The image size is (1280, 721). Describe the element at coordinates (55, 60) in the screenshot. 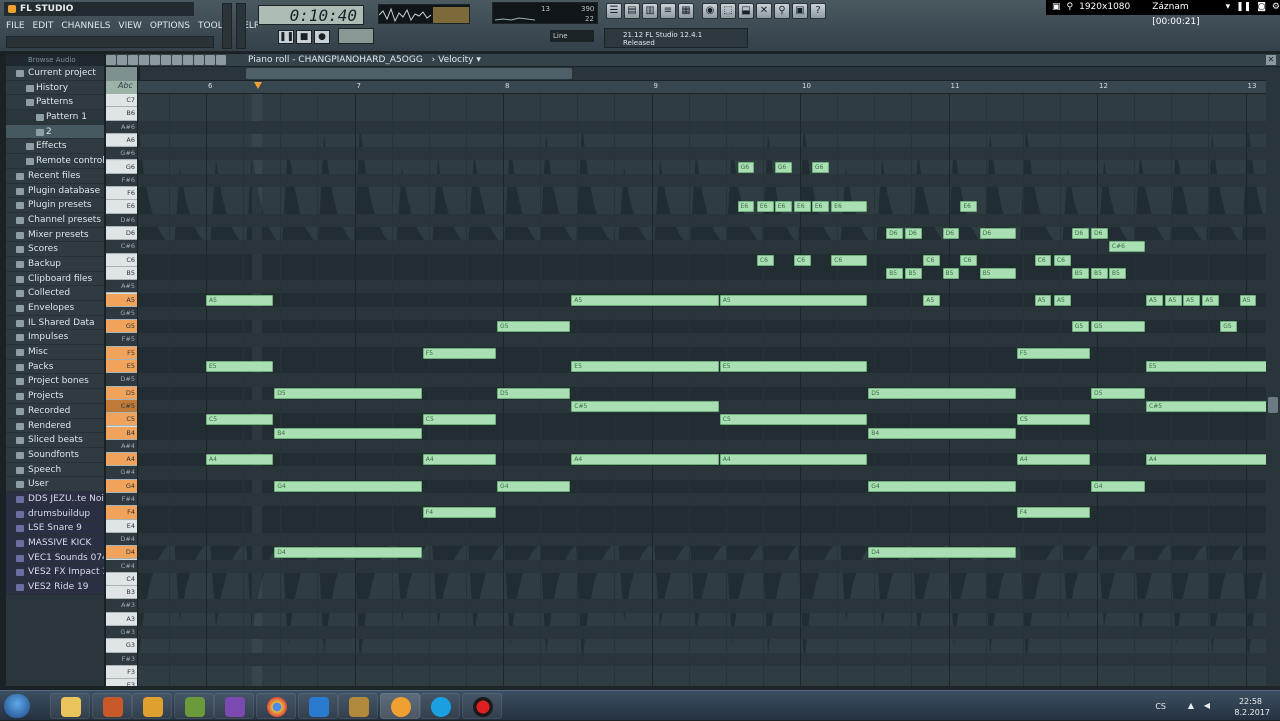

I see `browser-header: Browse Audio` at that location.